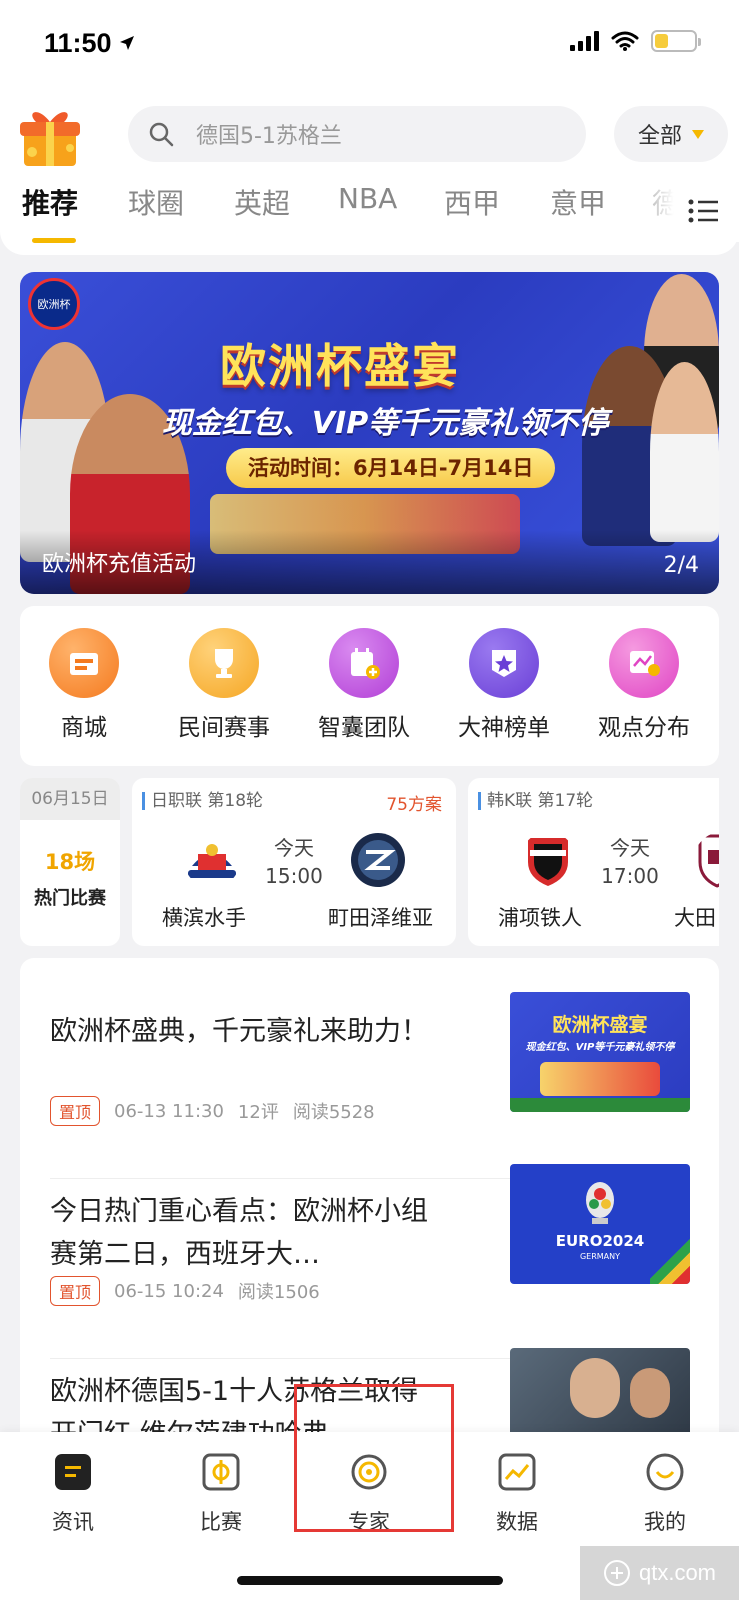 The image size is (739, 1600). I want to click on annotation-highlight, so click(374, 1458).